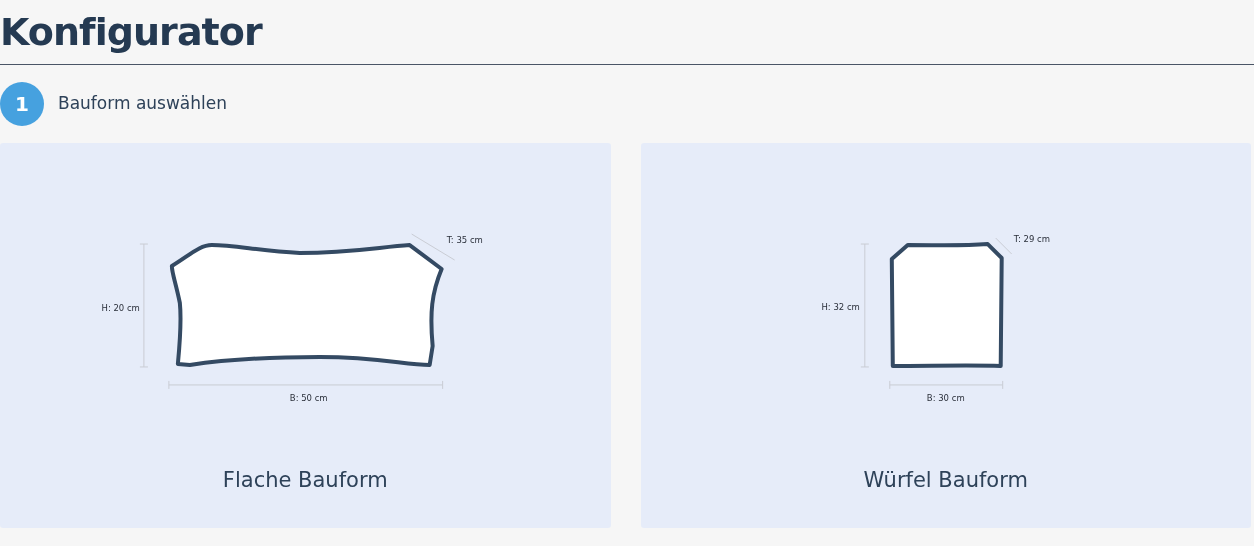  I want to click on depth-label: T: 35 cm, so click(464, 240).